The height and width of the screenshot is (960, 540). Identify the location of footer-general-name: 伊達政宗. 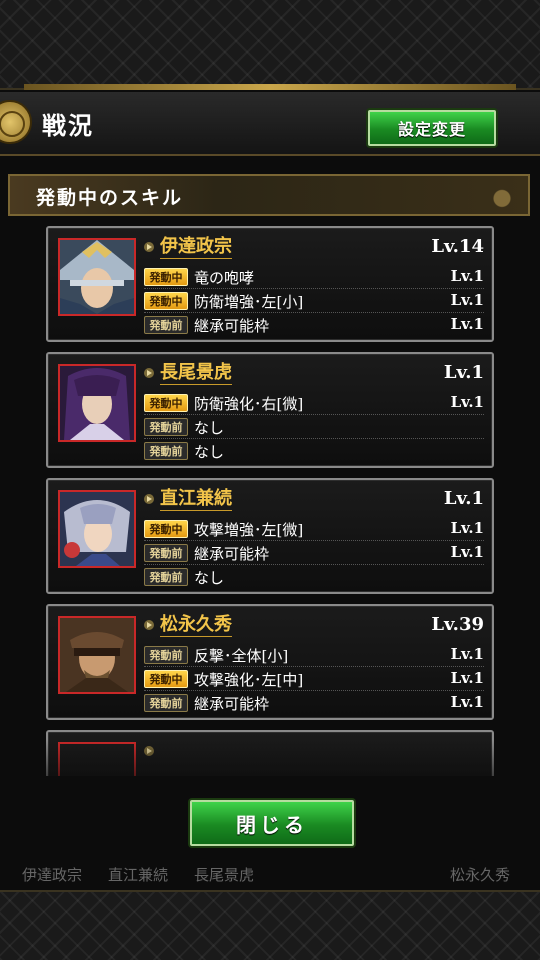
(52, 875).